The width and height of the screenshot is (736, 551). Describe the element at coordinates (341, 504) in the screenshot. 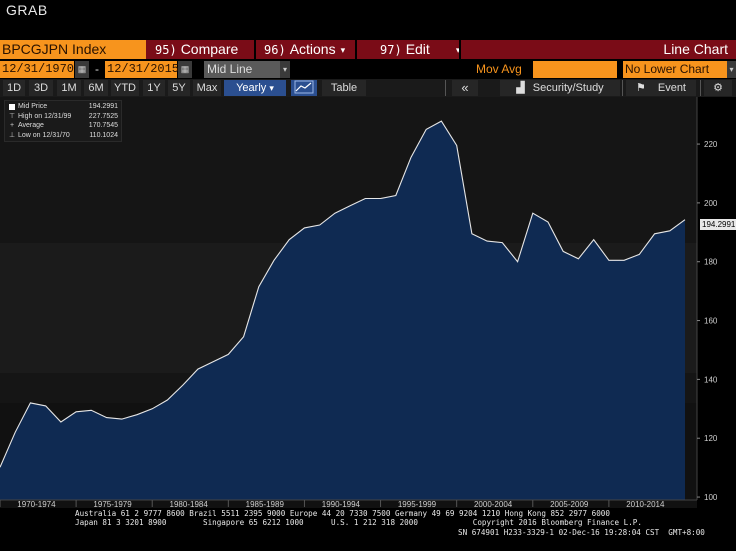

I see `x-tick-label: 1990-1994` at that location.